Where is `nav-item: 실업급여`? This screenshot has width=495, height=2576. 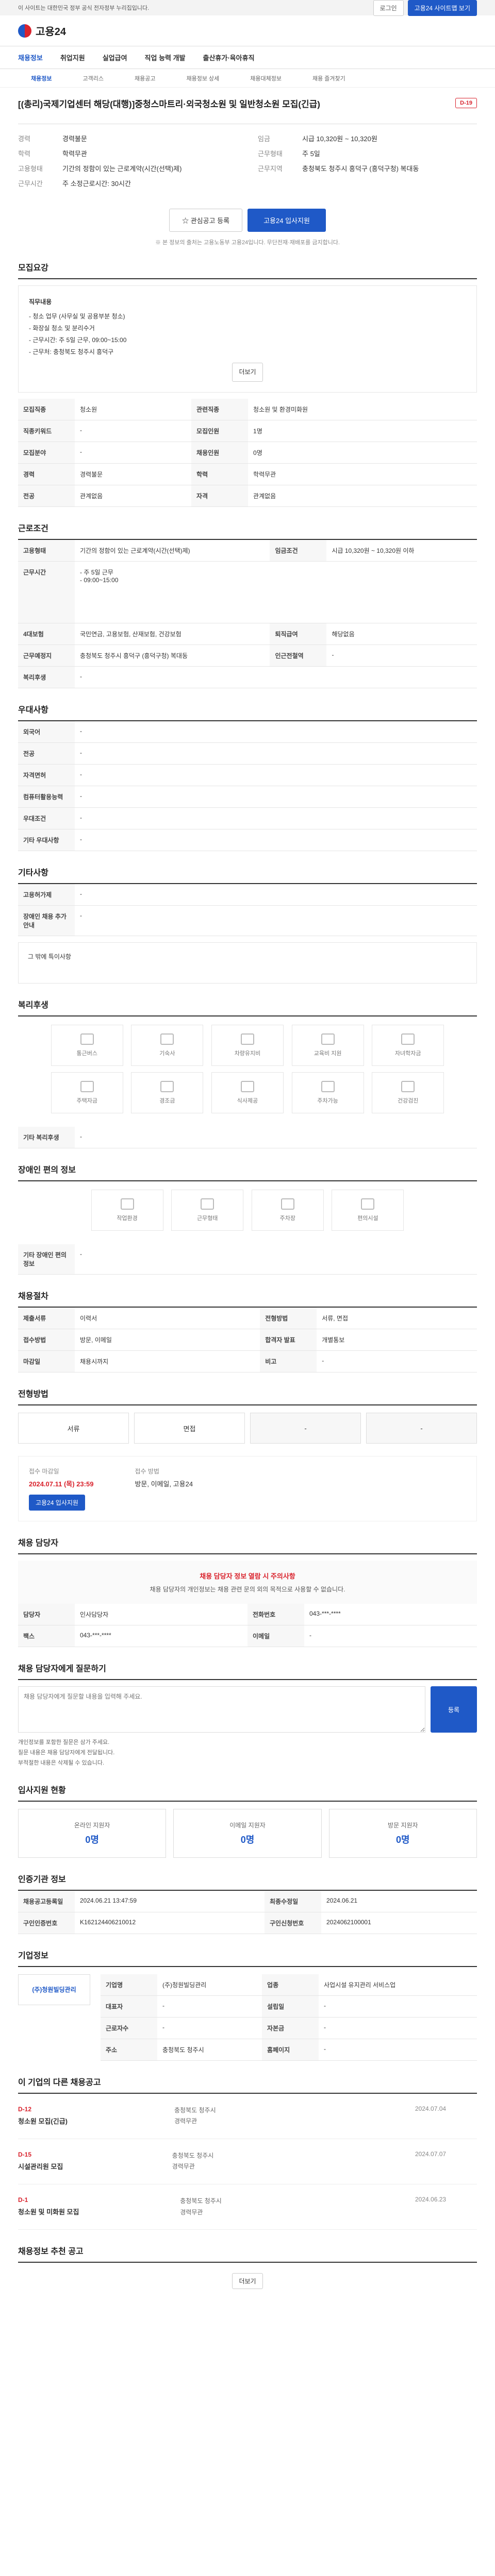 nav-item: 실업급여 is located at coordinates (115, 57).